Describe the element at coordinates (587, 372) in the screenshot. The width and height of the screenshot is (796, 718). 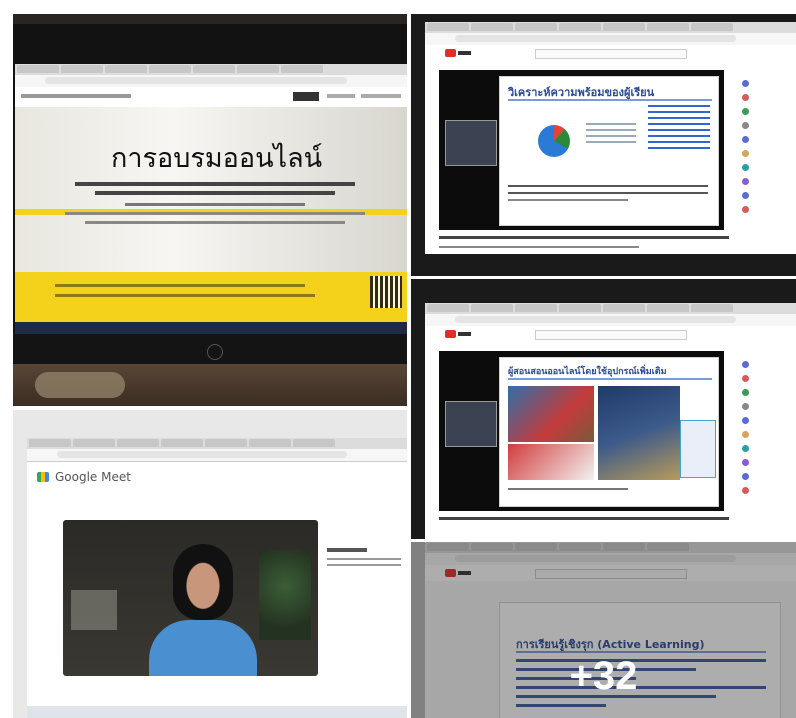
I see `slide-title: ผู้สอนสอนออนไลน์โดยใช้อุปกรณ์เพิ่มเติม` at that location.